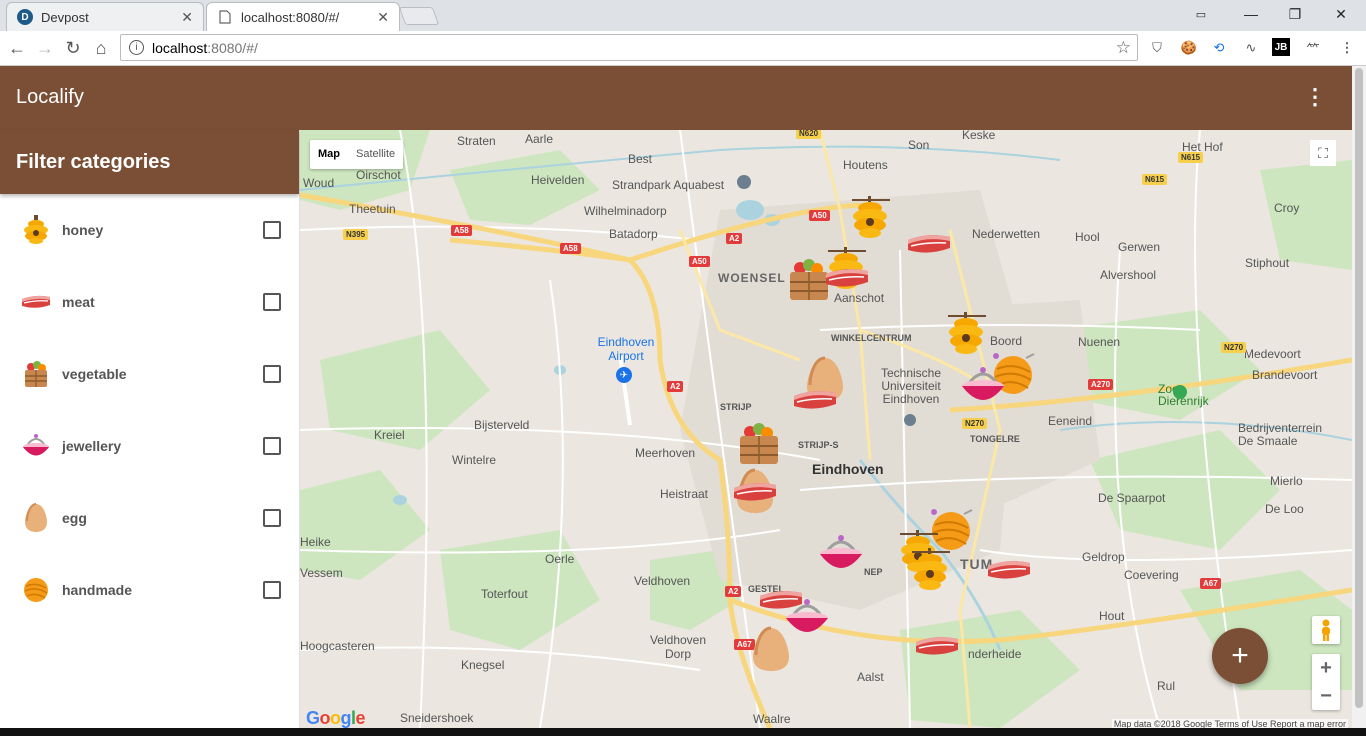  Describe the element at coordinates (1347, 48) in the screenshot. I see `browser-menu-icon: ⋮` at that location.